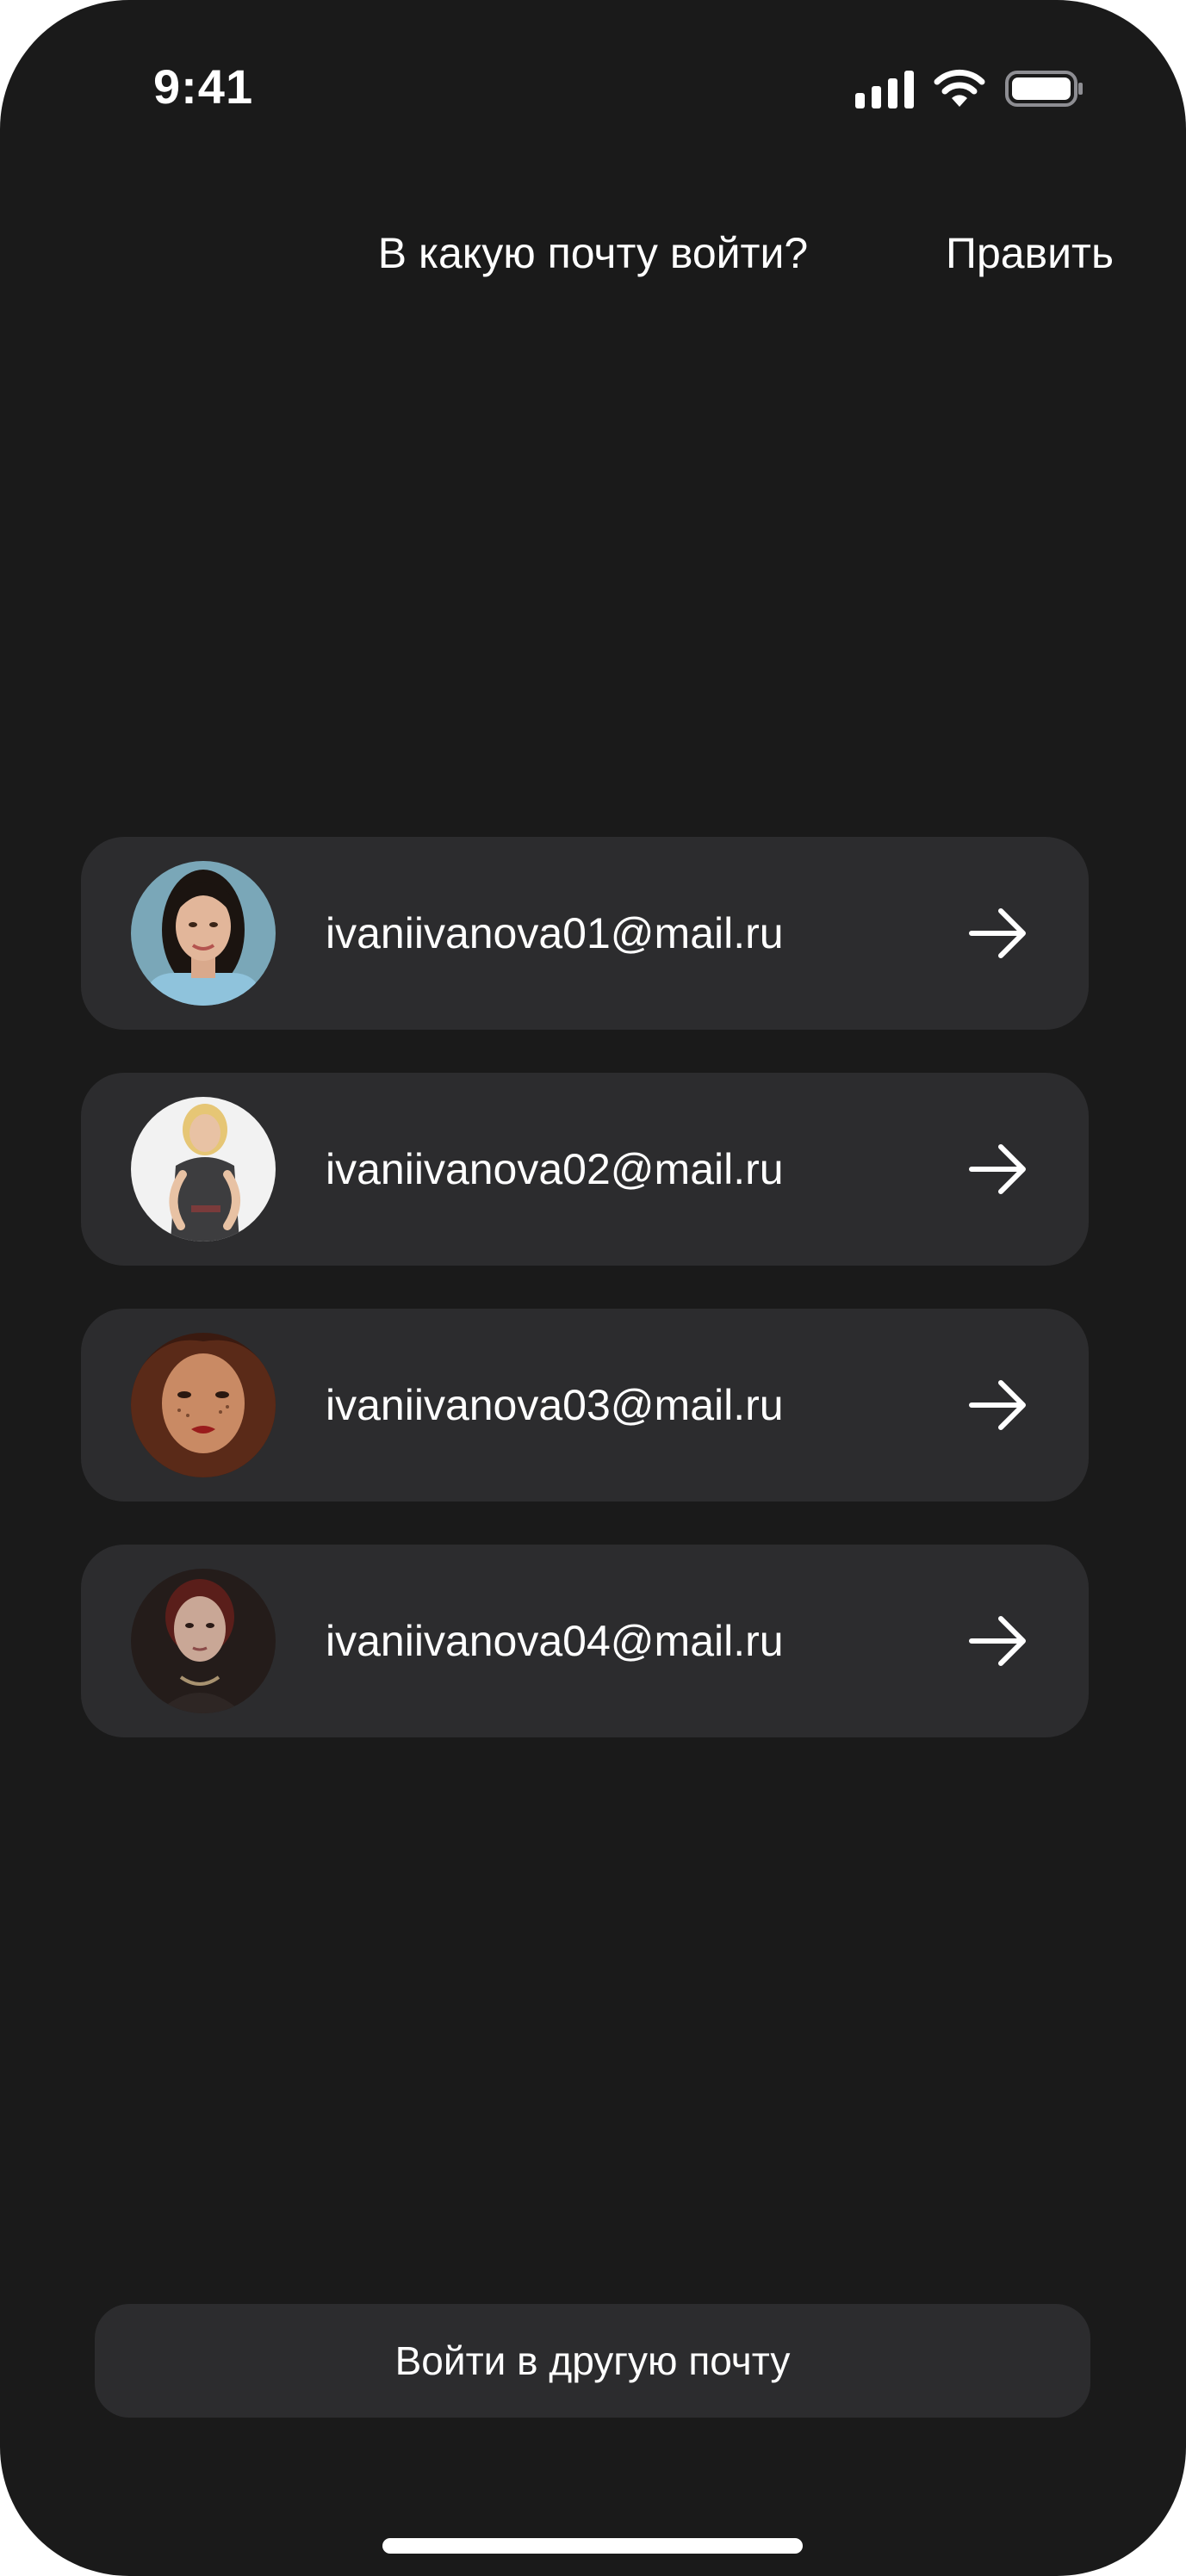 The height and width of the screenshot is (2576, 1186). Describe the element at coordinates (555, 1405) in the screenshot. I see `account-email: ivaniivanova03@mail.ru` at that location.